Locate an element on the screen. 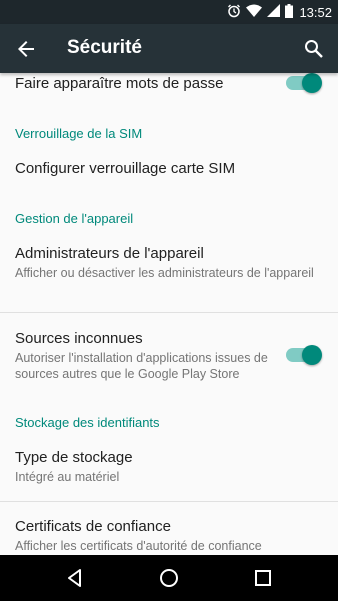  recents-square-icon is located at coordinates (263, 578).